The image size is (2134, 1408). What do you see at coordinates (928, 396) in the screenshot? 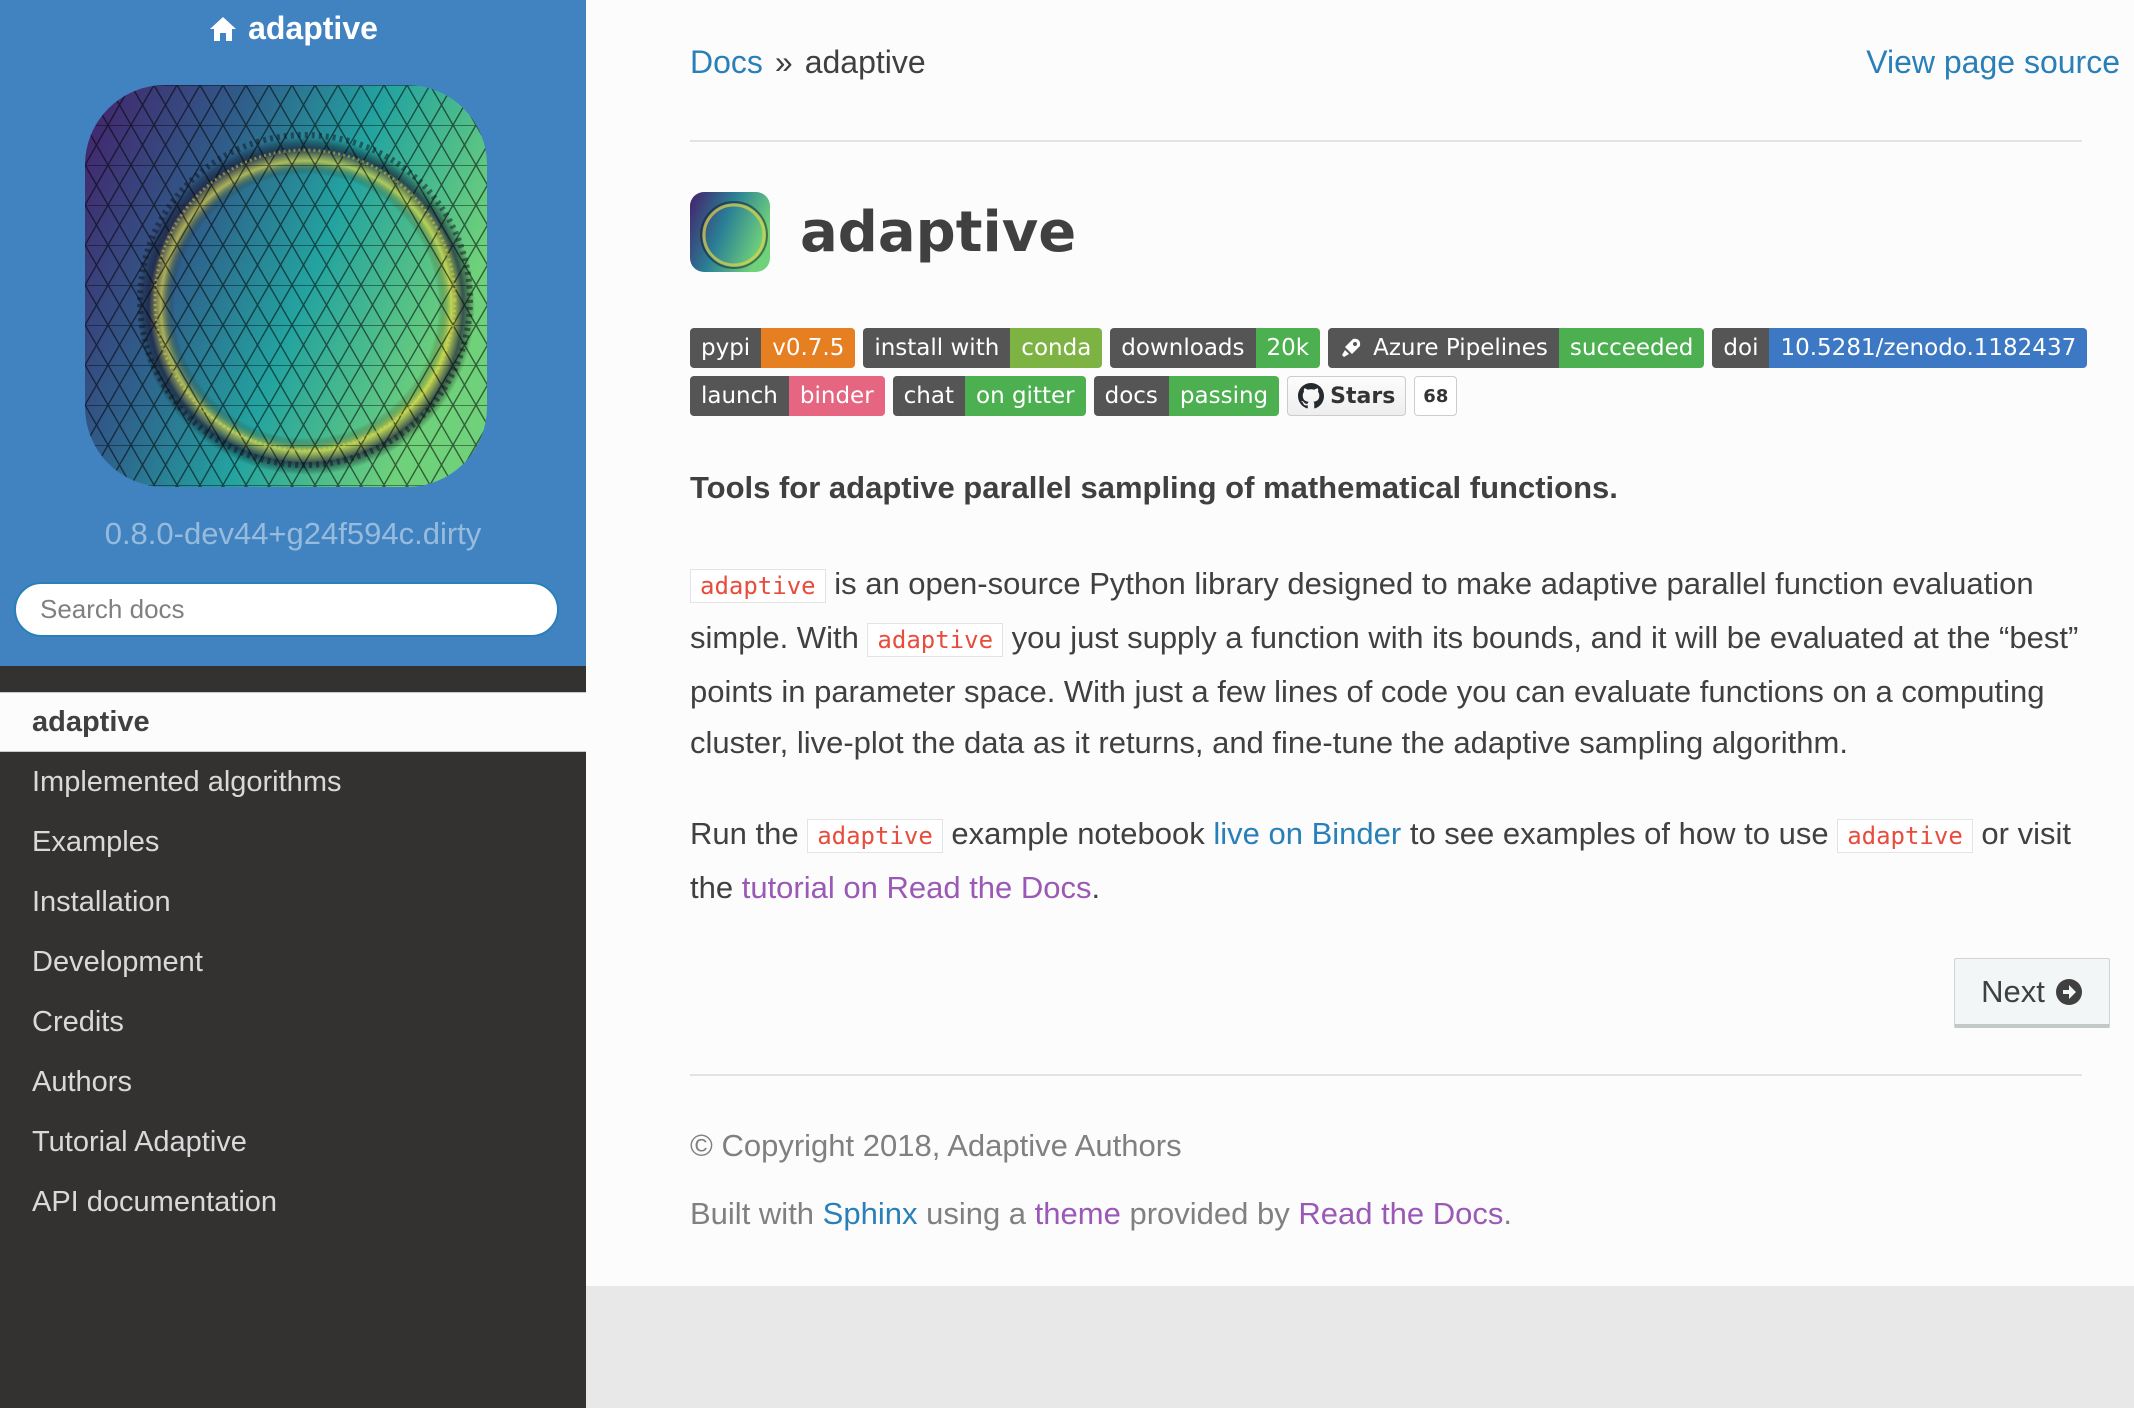
I see `badge-label: chat` at bounding box center [928, 396].